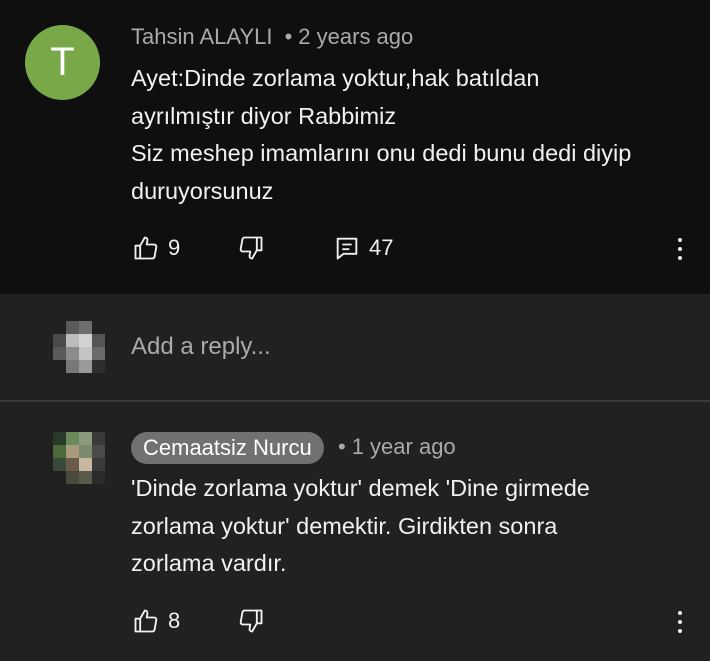 The width and height of the screenshot is (710, 661). What do you see at coordinates (174, 620) in the screenshot?
I see `like-count: 8` at bounding box center [174, 620].